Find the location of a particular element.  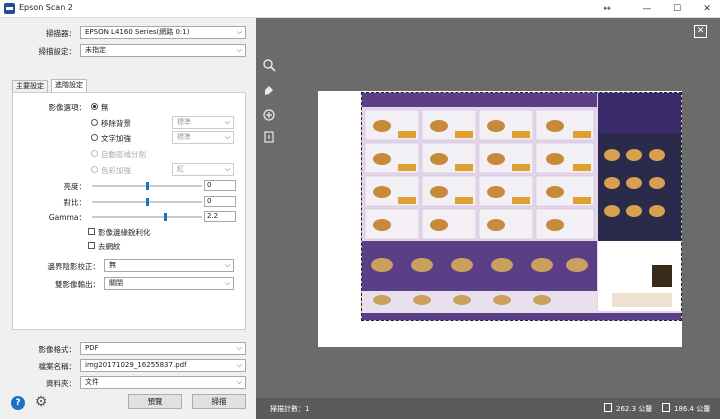

title-bar: Epson Scan 2 ↔ — ☐ ✕ is located at coordinates (360, 9).